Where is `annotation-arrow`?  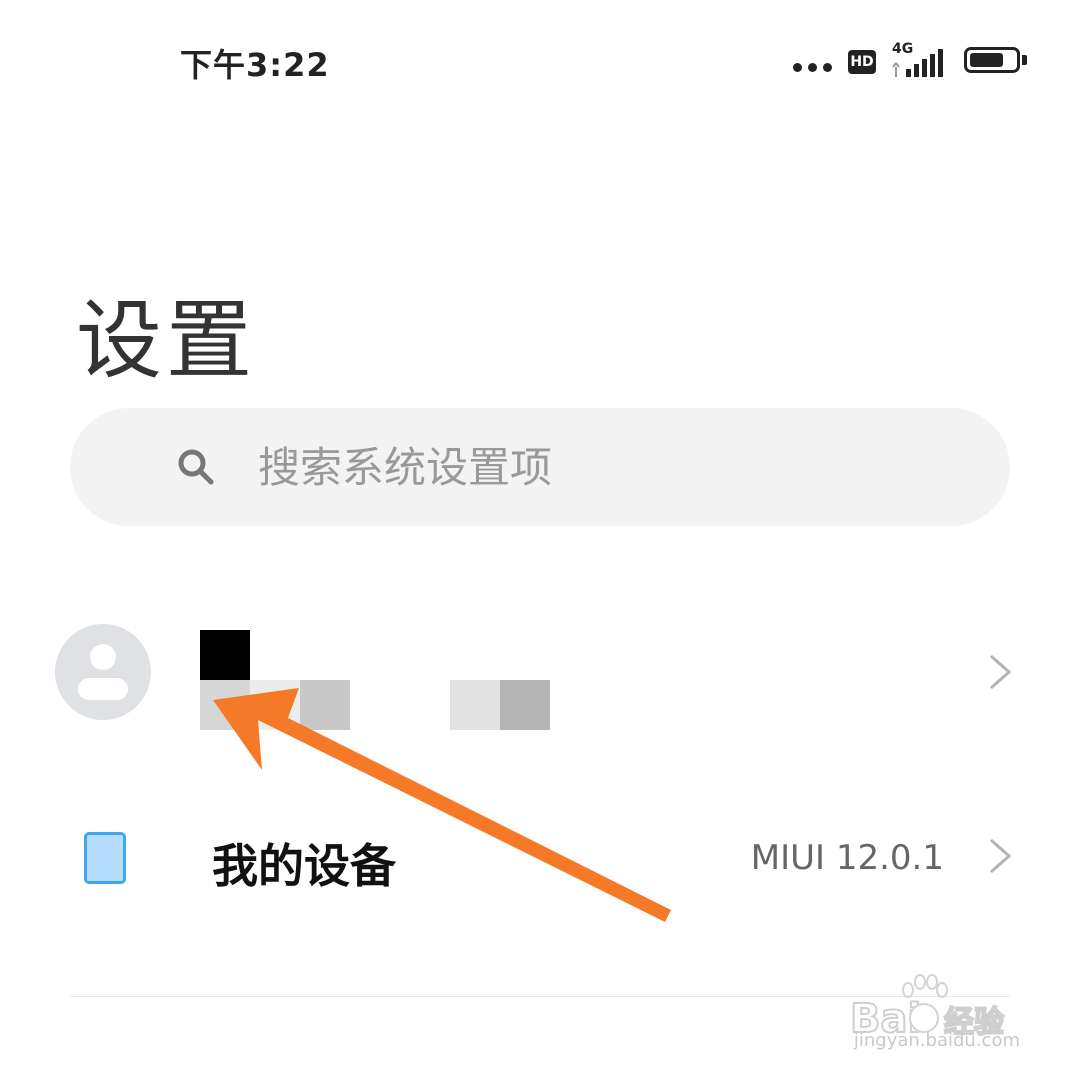 annotation-arrow is located at coordinates (442, 805).